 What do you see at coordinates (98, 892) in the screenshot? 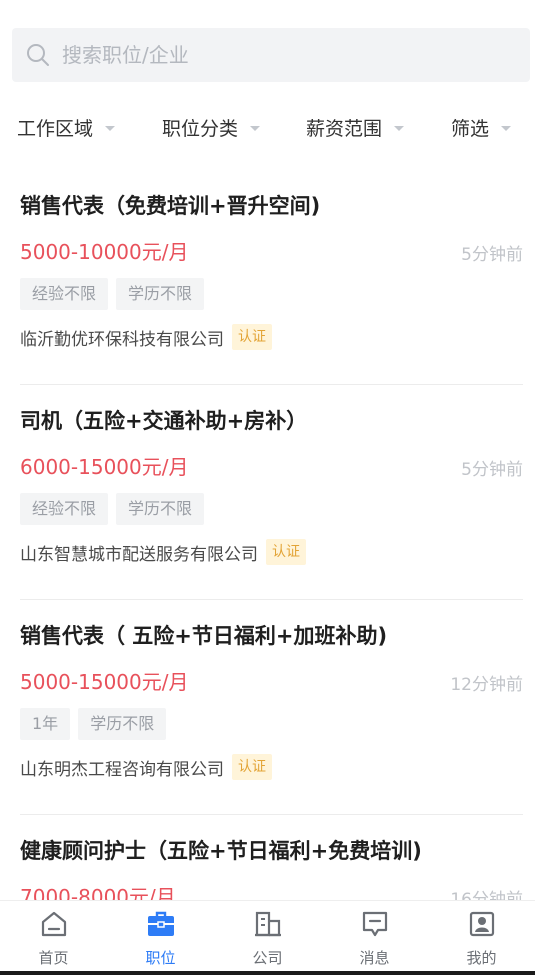
I see `job-salary: 7000-8000元/月` at bounding box center [98, 892].